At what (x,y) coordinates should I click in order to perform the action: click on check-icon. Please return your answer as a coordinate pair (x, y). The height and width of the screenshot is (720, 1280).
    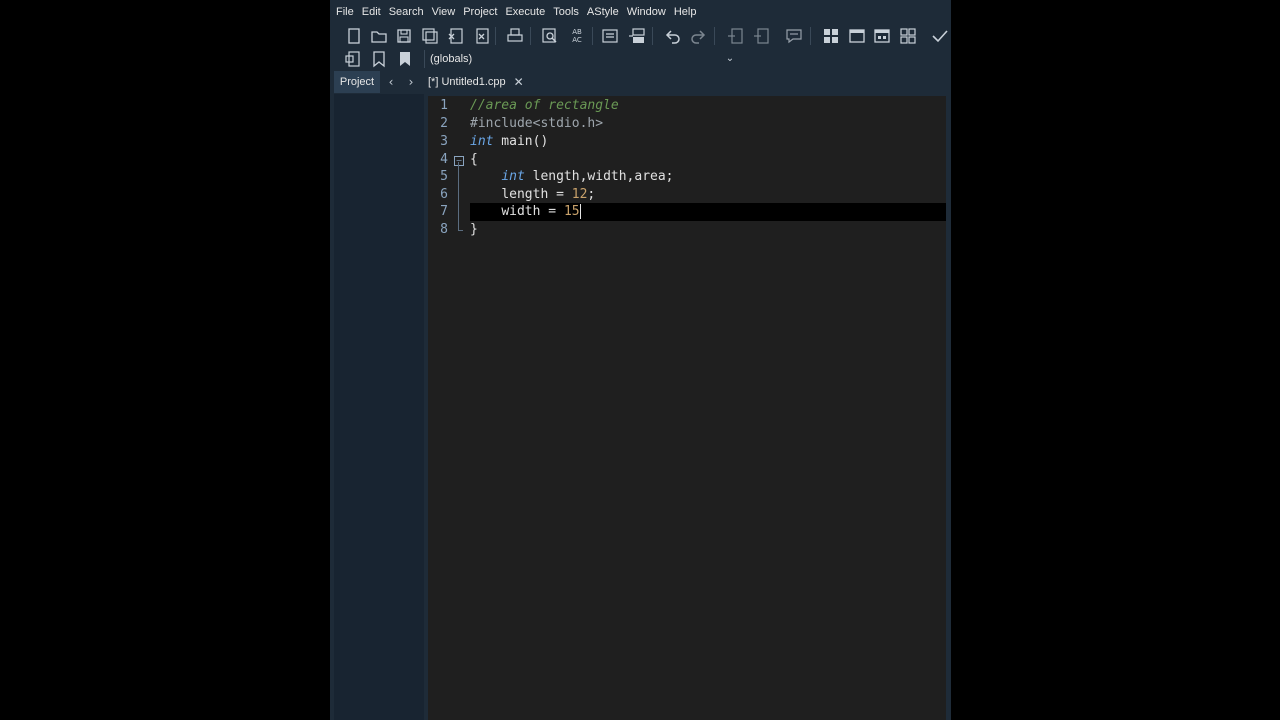
    Looking at the image, I should click on (940, 36).